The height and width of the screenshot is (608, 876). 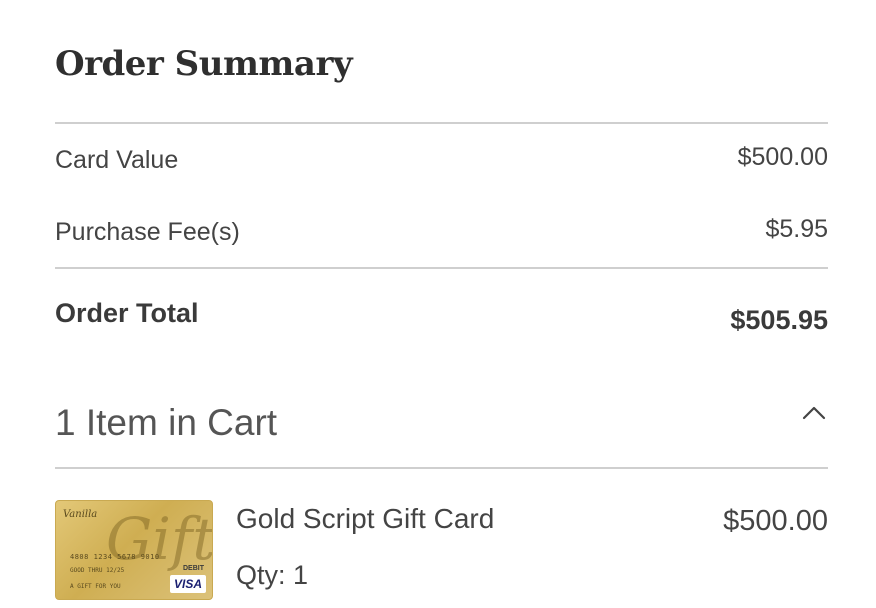 What do you see at coordinates (782, 157) in the screenshot?
I see `card-value-amount: $500.00` at bounding box center [782, 157].